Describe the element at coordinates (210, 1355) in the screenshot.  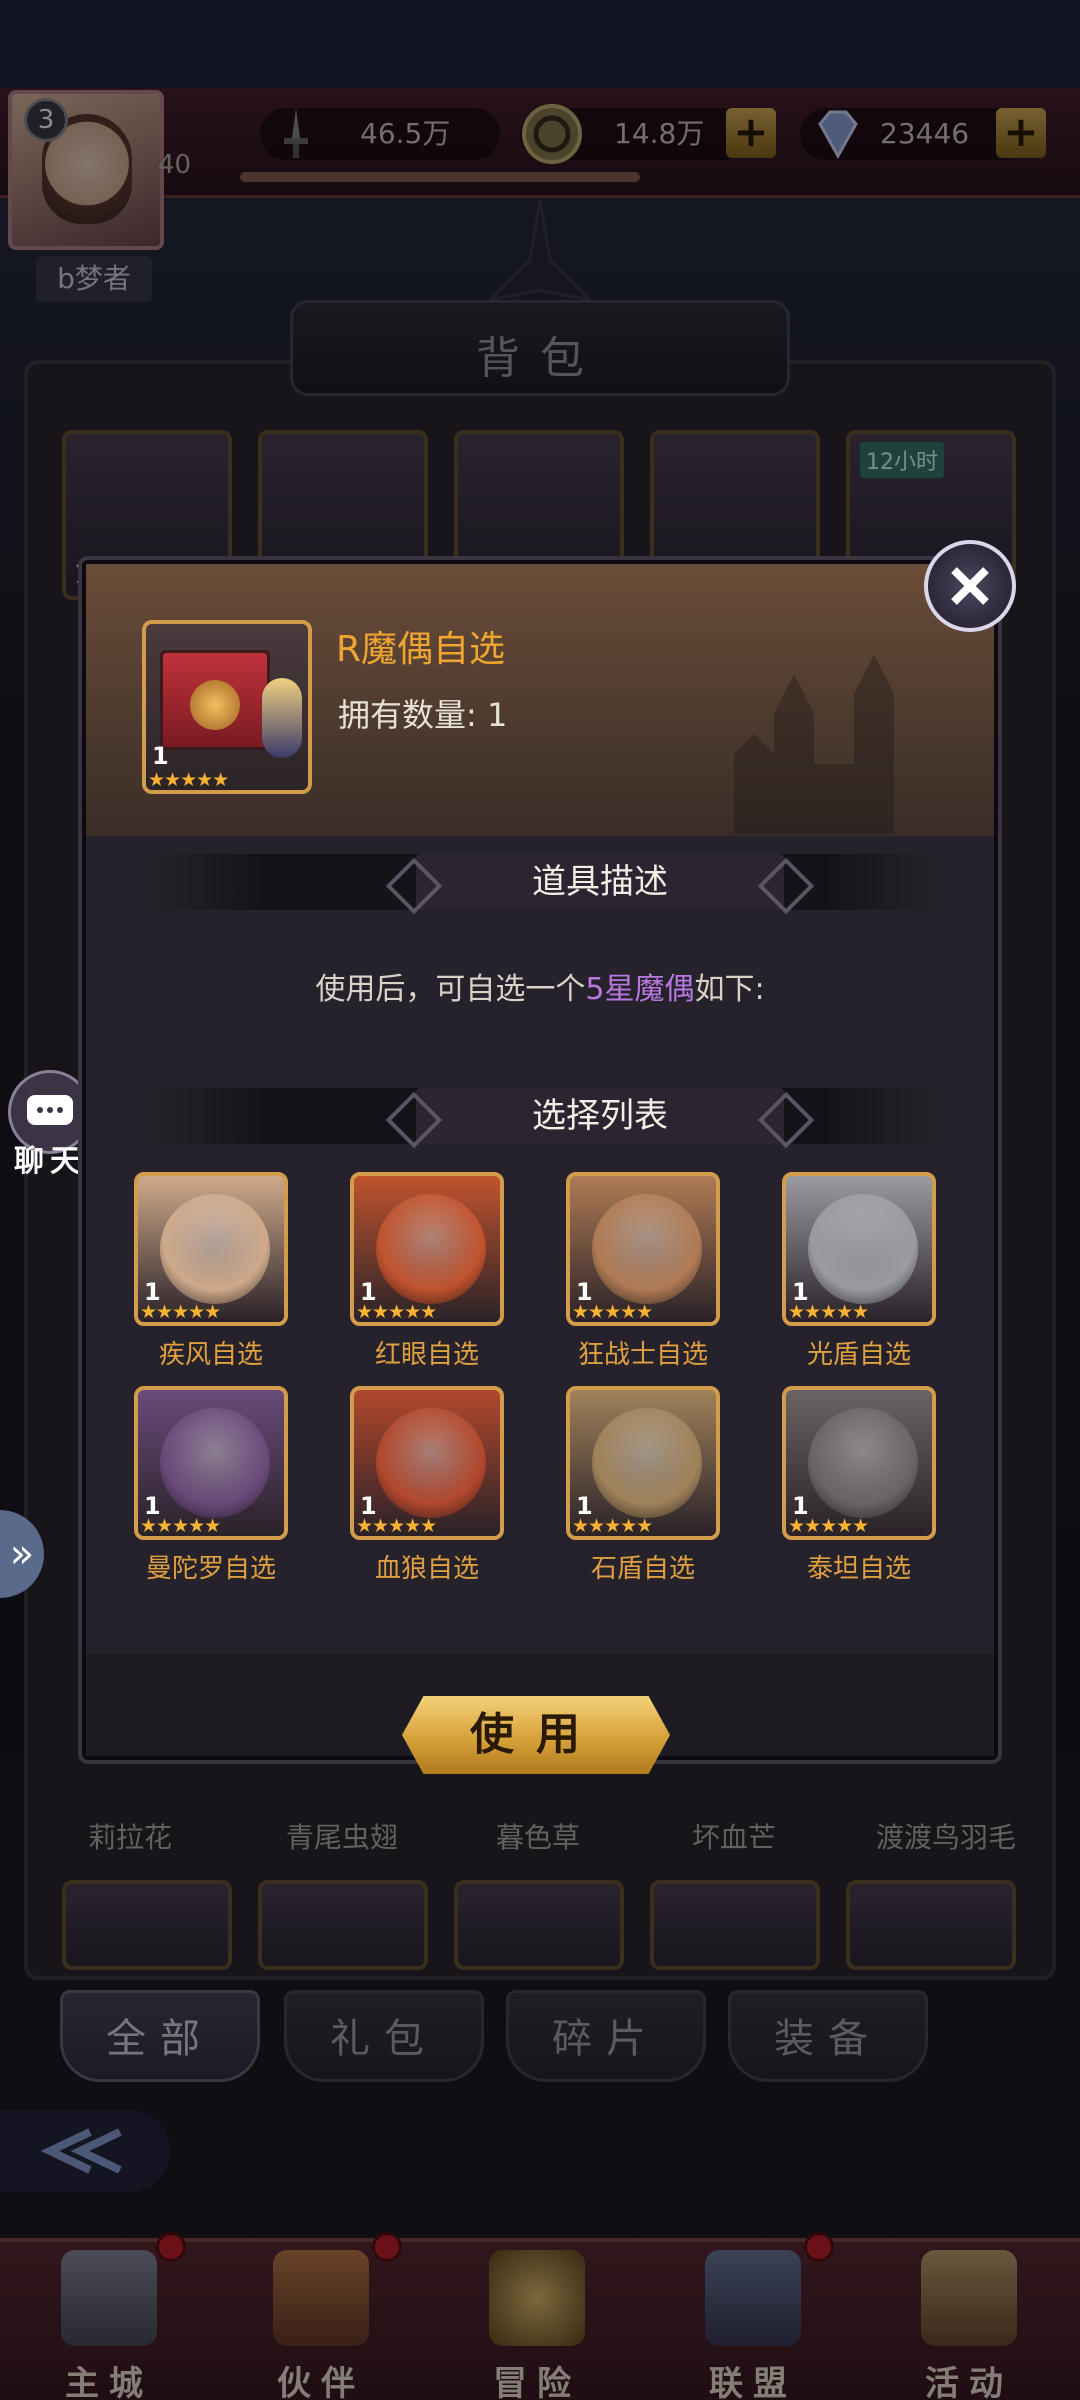
I see `puppet-name: 疾风自选` at that location.